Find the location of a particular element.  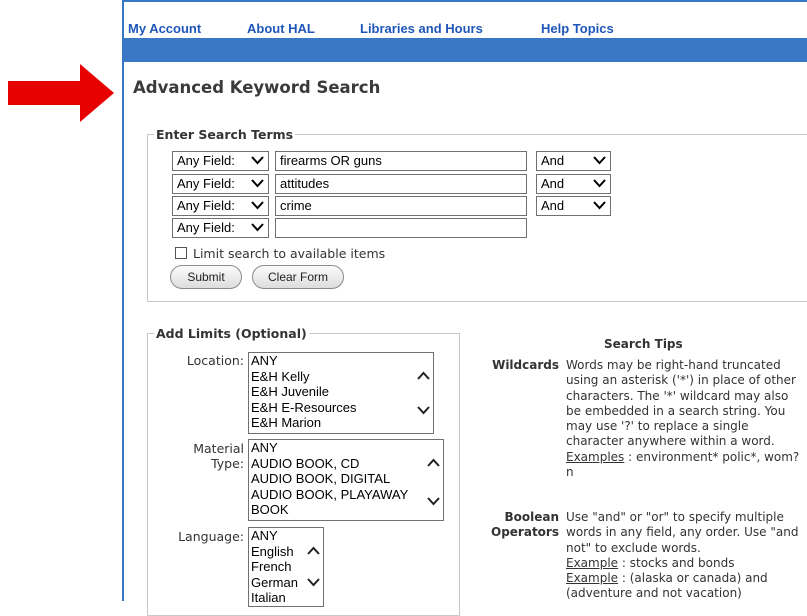

list-item: AUDIO BOOK, PLAYAWAY is located at coordinates (346, 495).